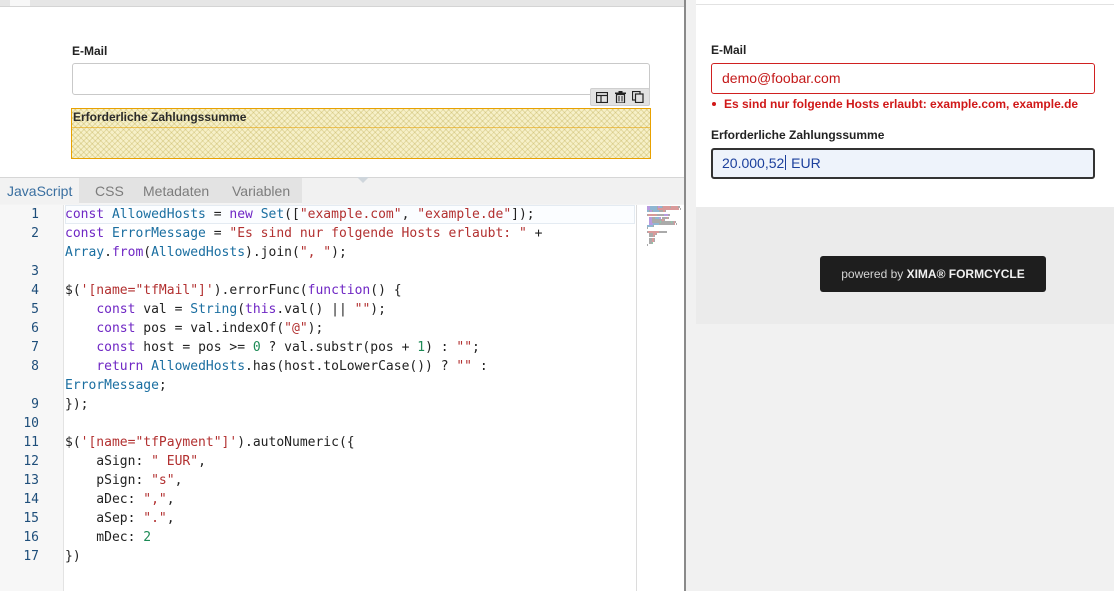 The height and width of the screenshot is (591, 1114). I want to click on code-token: function, so click(339, 290).